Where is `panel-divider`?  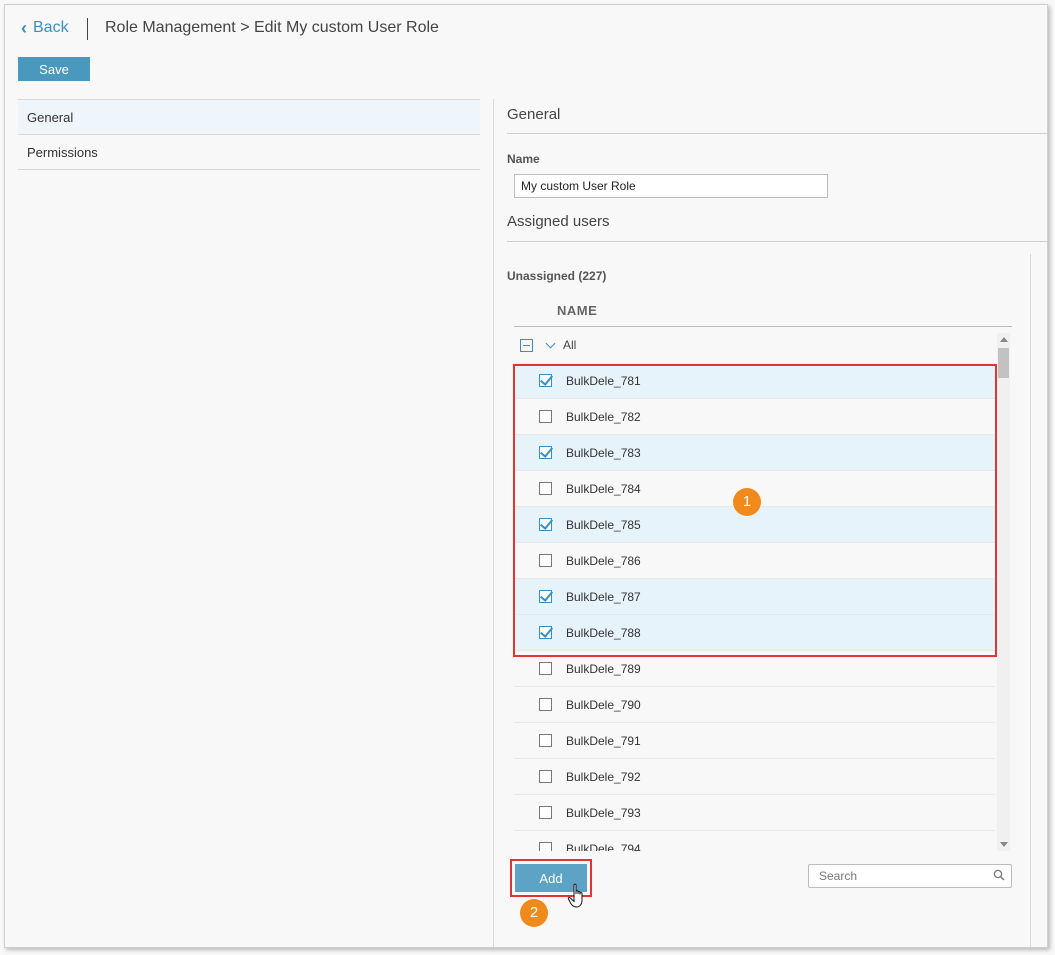
panel-divider is located at coordinates (493, 523).